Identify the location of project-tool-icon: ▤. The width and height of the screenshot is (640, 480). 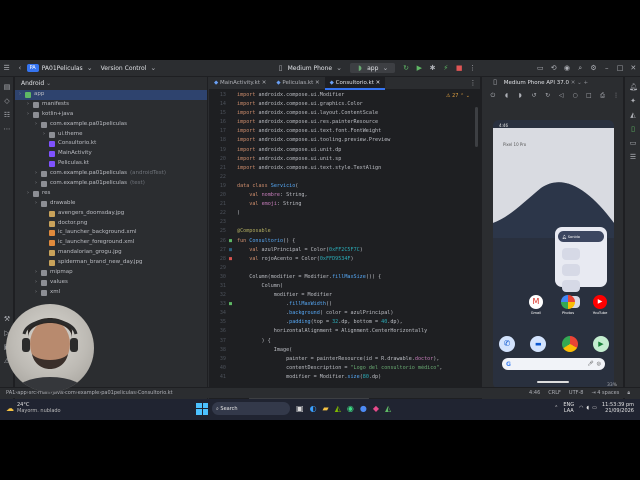
(7, 87).